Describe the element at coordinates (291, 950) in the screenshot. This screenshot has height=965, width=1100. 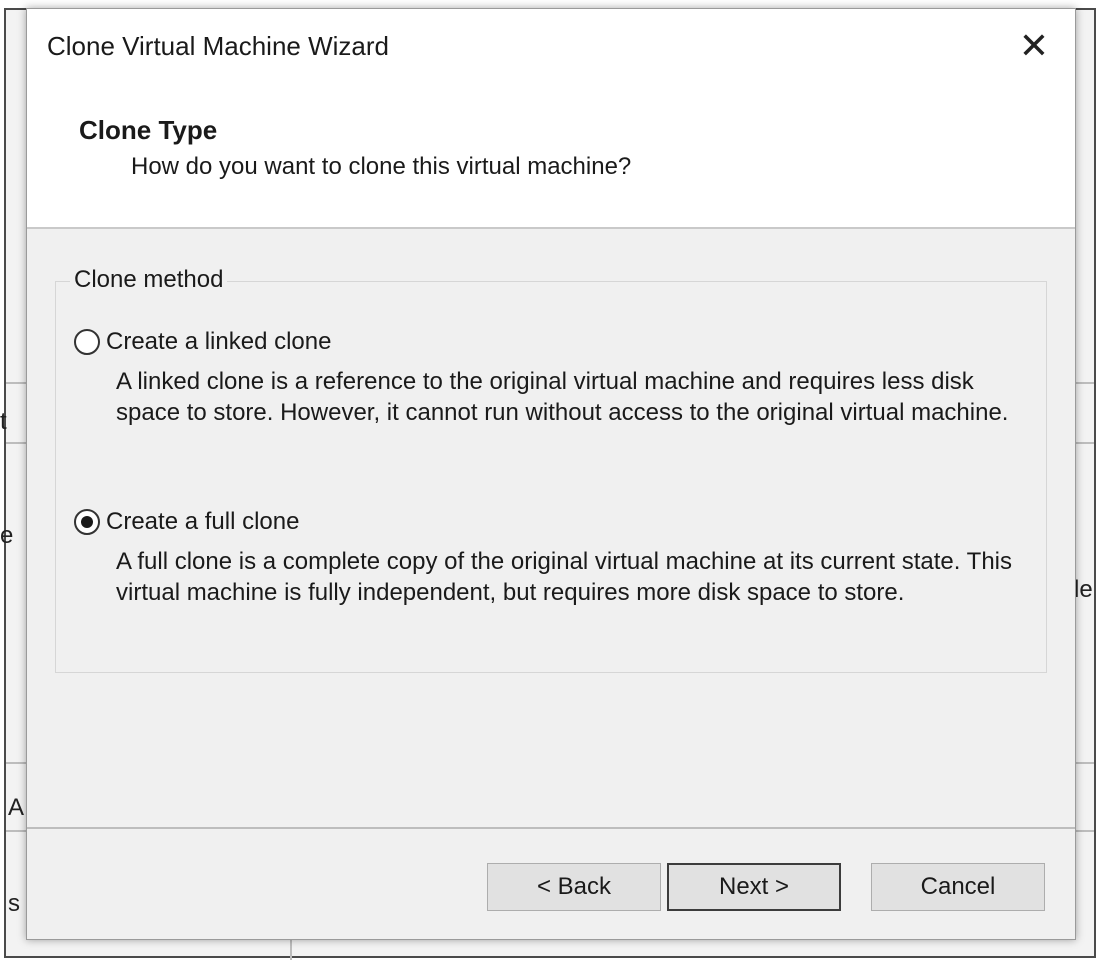
I see `background-divider` at that location.